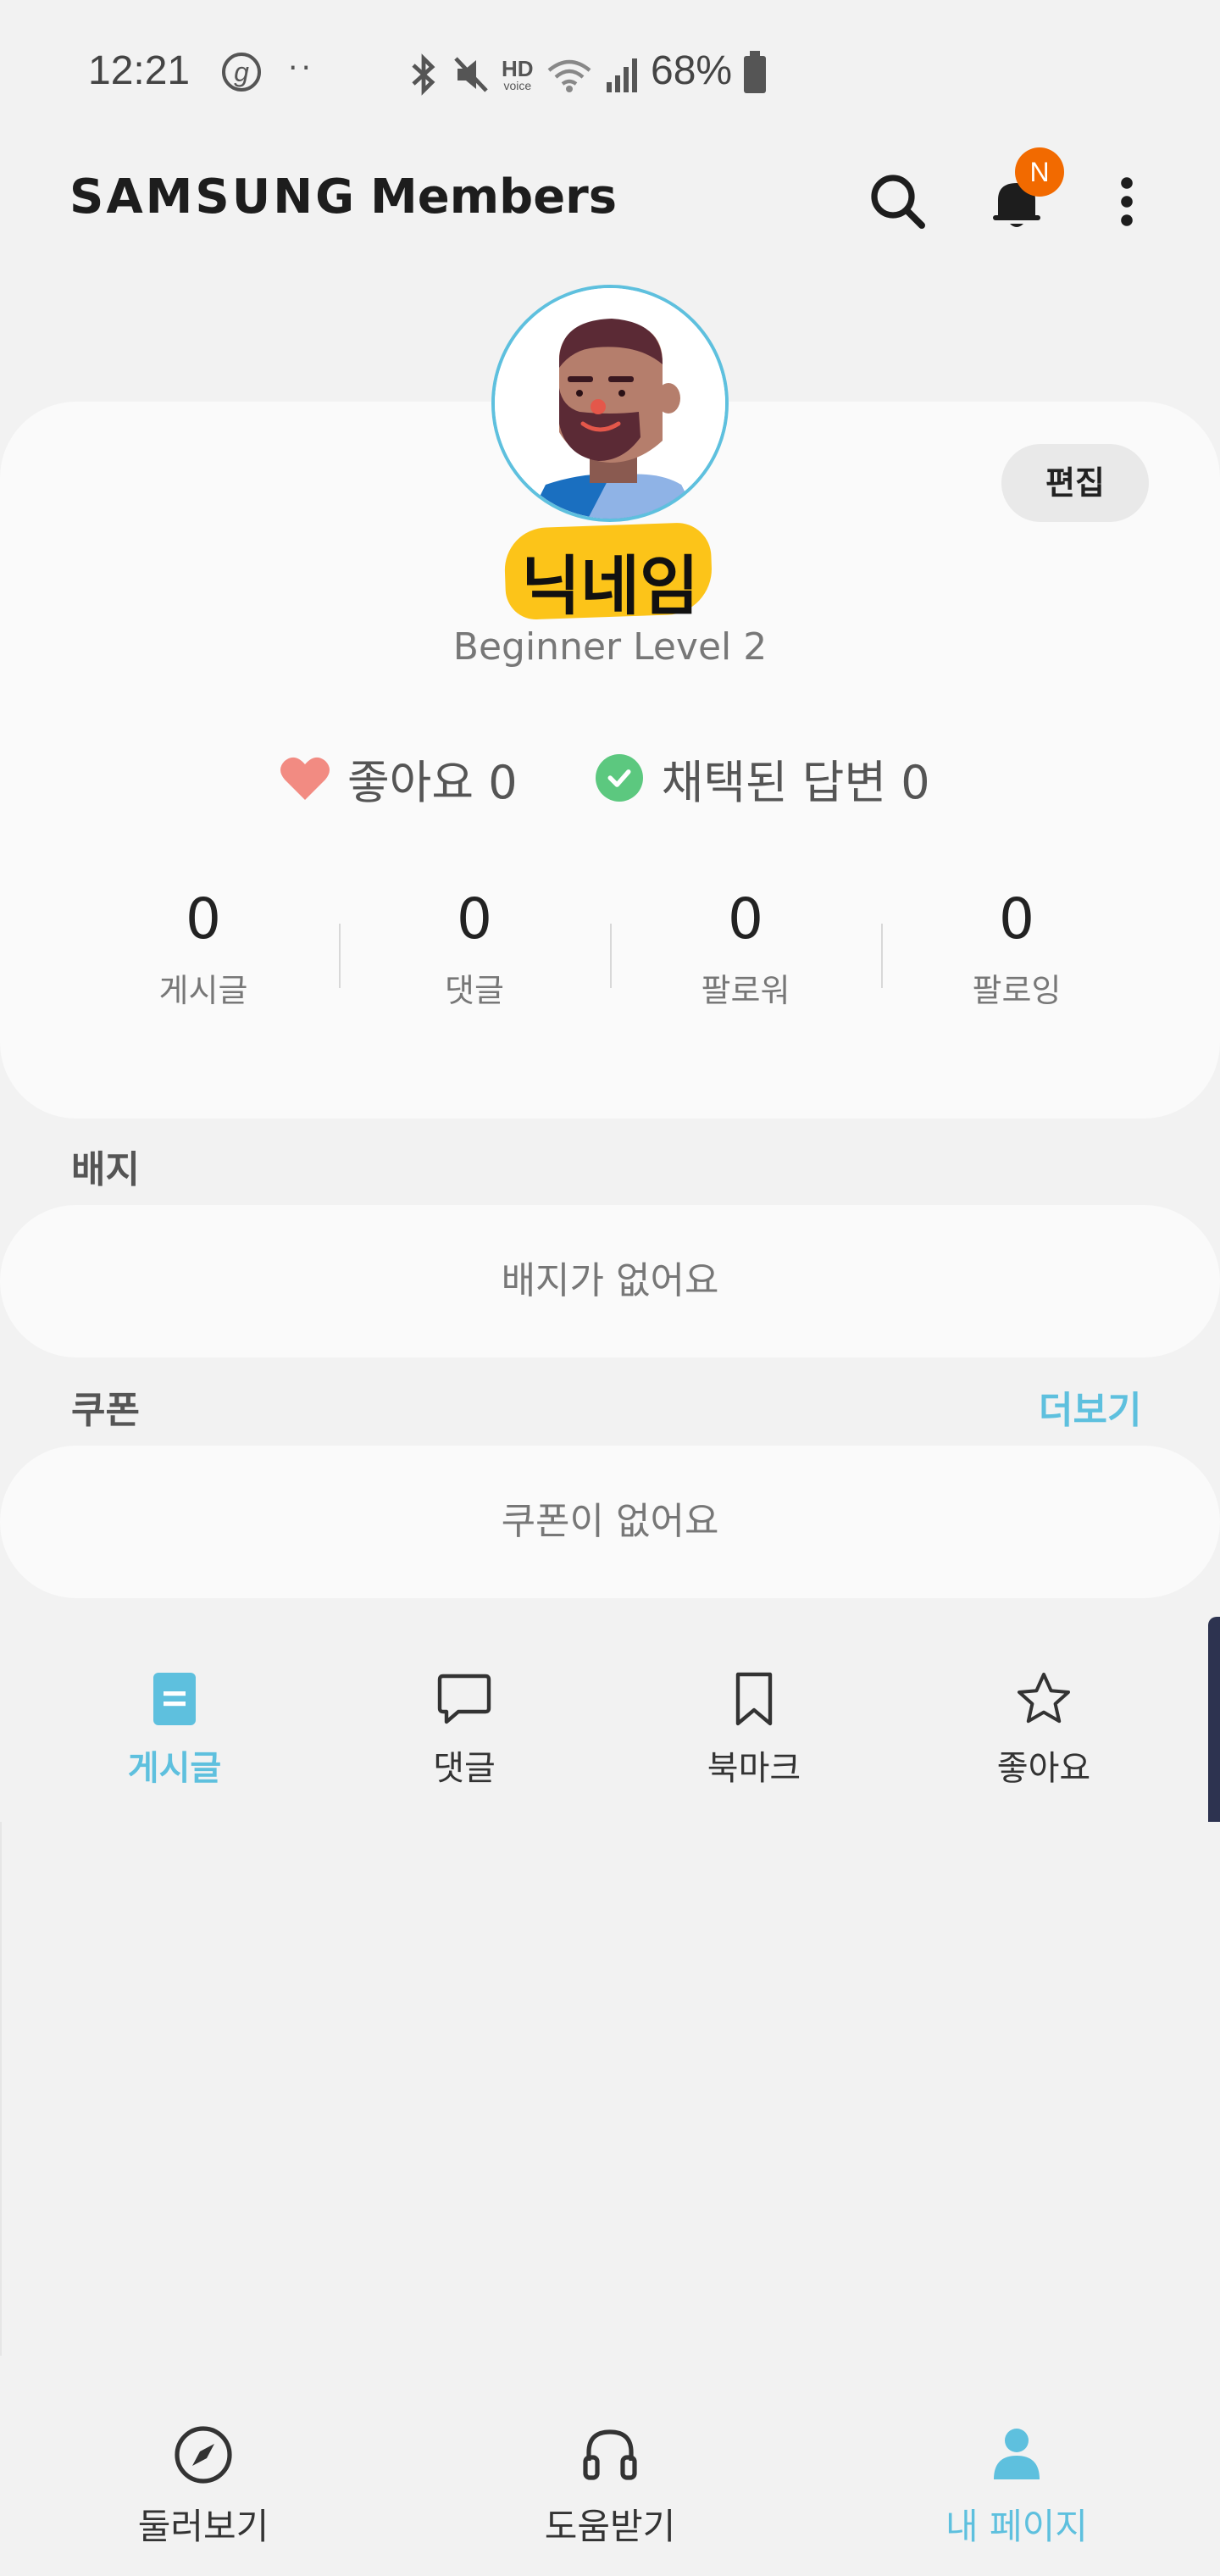  Describe the element at coordinates (174, 1699) in the screenshot. I see `document-icon` at that location.